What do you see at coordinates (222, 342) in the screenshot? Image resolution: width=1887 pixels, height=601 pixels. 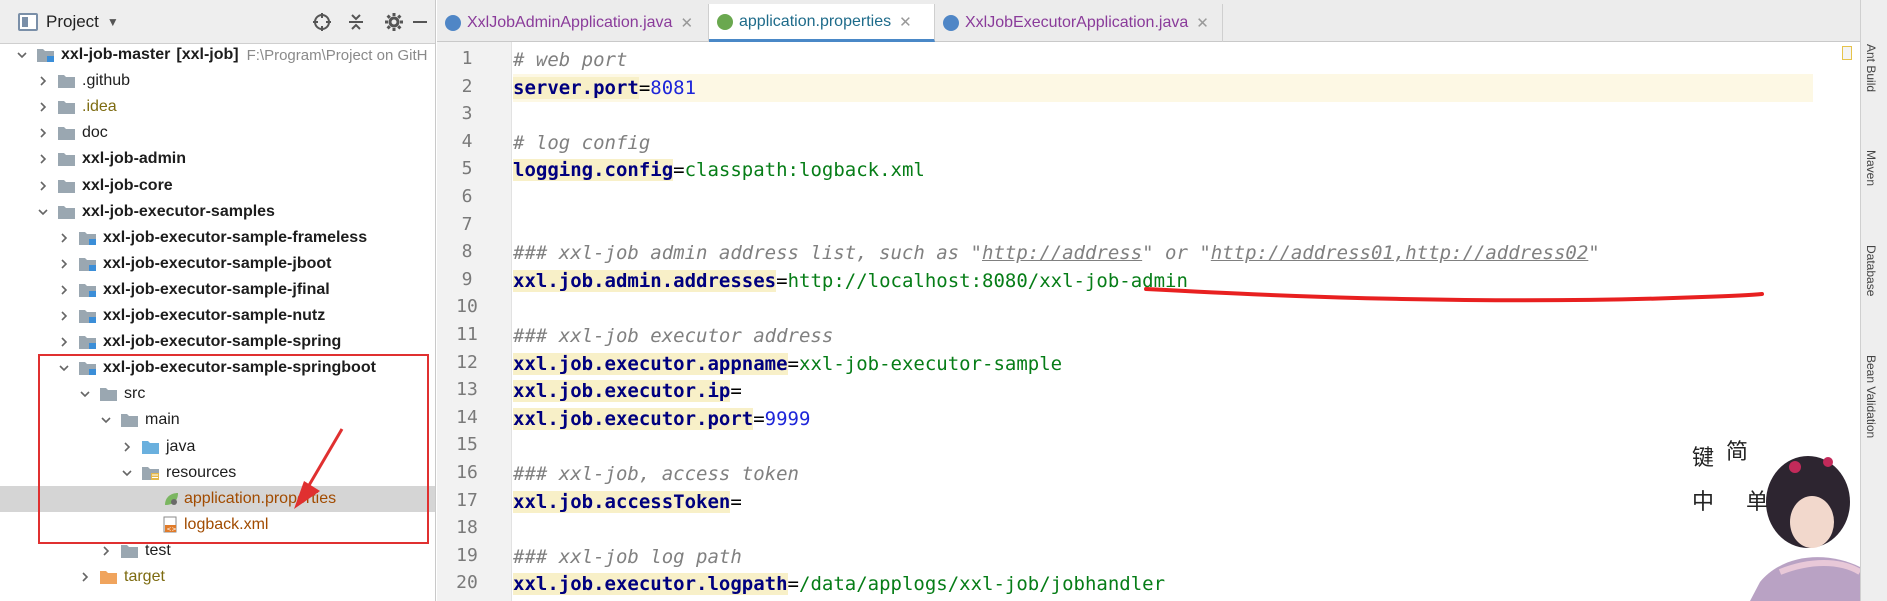 I see `tree-item-label: xxl-job-executor-sample-spring` at bounding box center [222, 342].